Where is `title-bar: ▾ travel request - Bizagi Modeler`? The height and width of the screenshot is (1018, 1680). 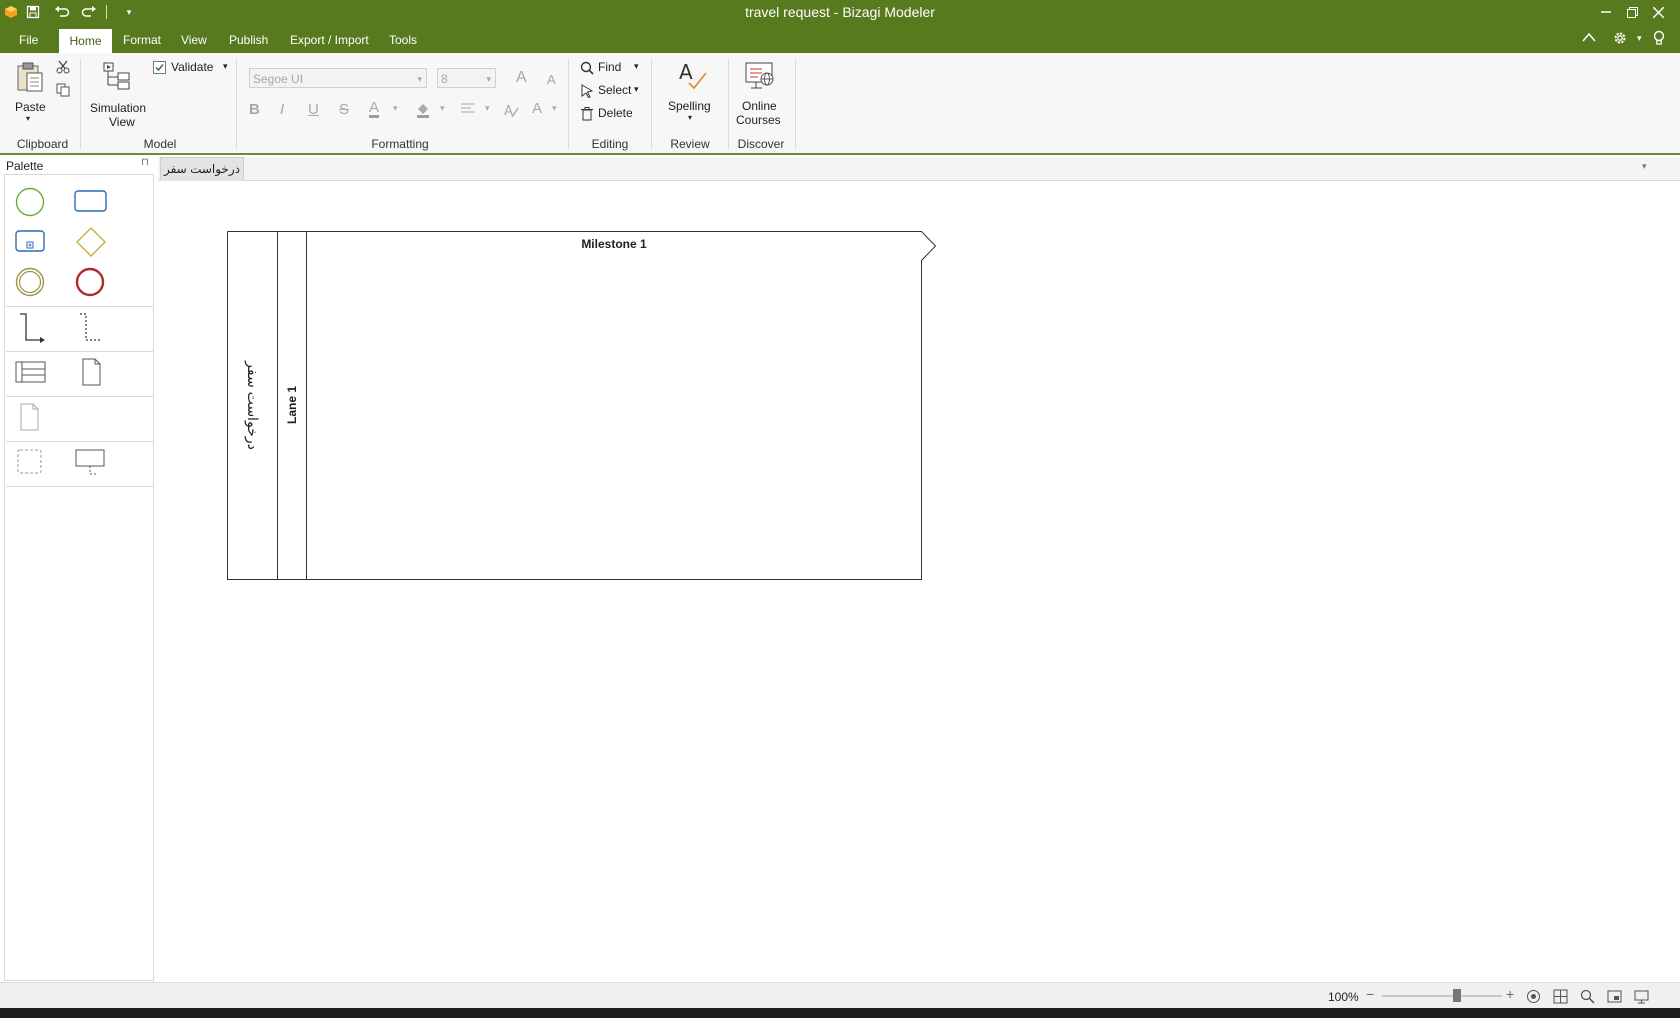
title-bar: ▾ travel request - Bizagi Modeler is located at coordinates (840, 12).